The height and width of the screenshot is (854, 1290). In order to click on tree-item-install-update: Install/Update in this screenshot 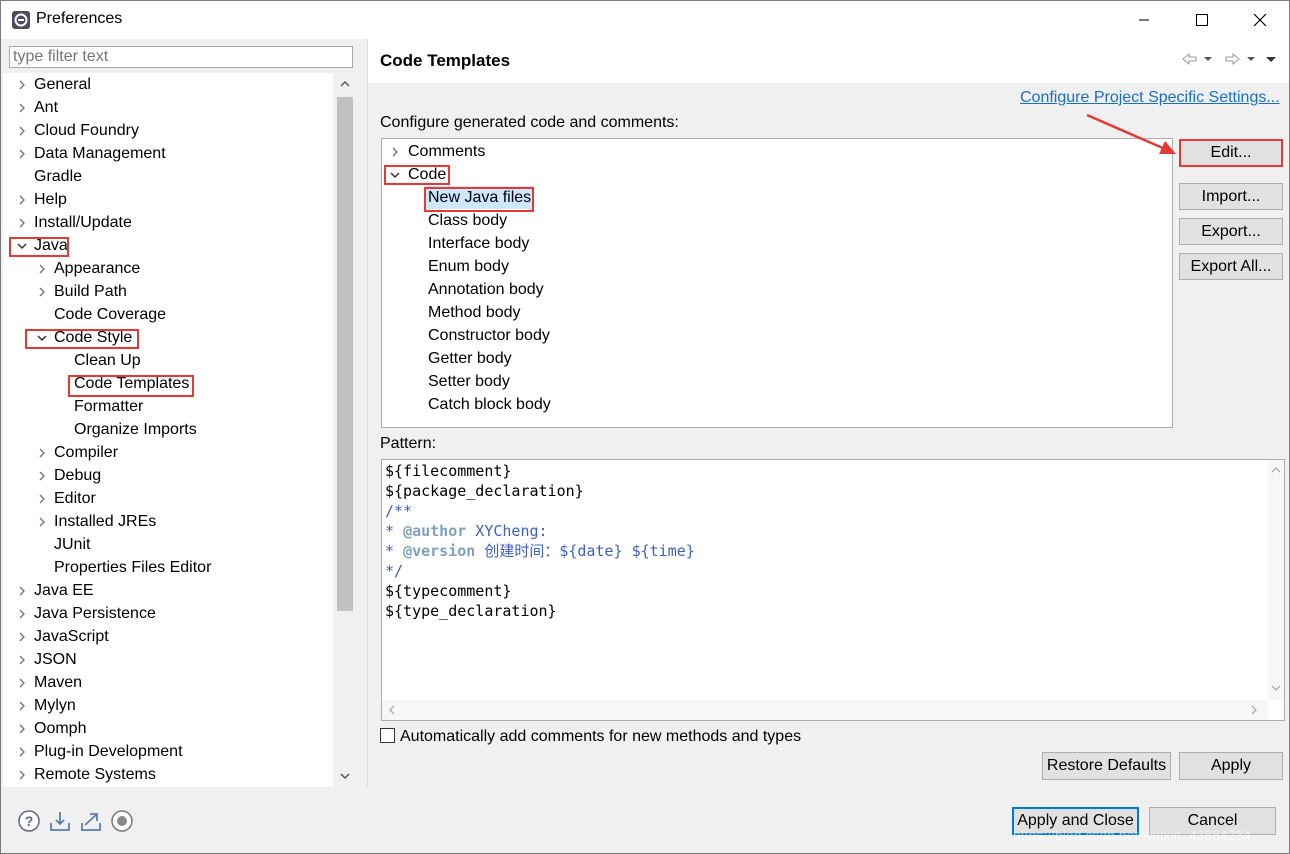, I will do `click(168, 222)`.